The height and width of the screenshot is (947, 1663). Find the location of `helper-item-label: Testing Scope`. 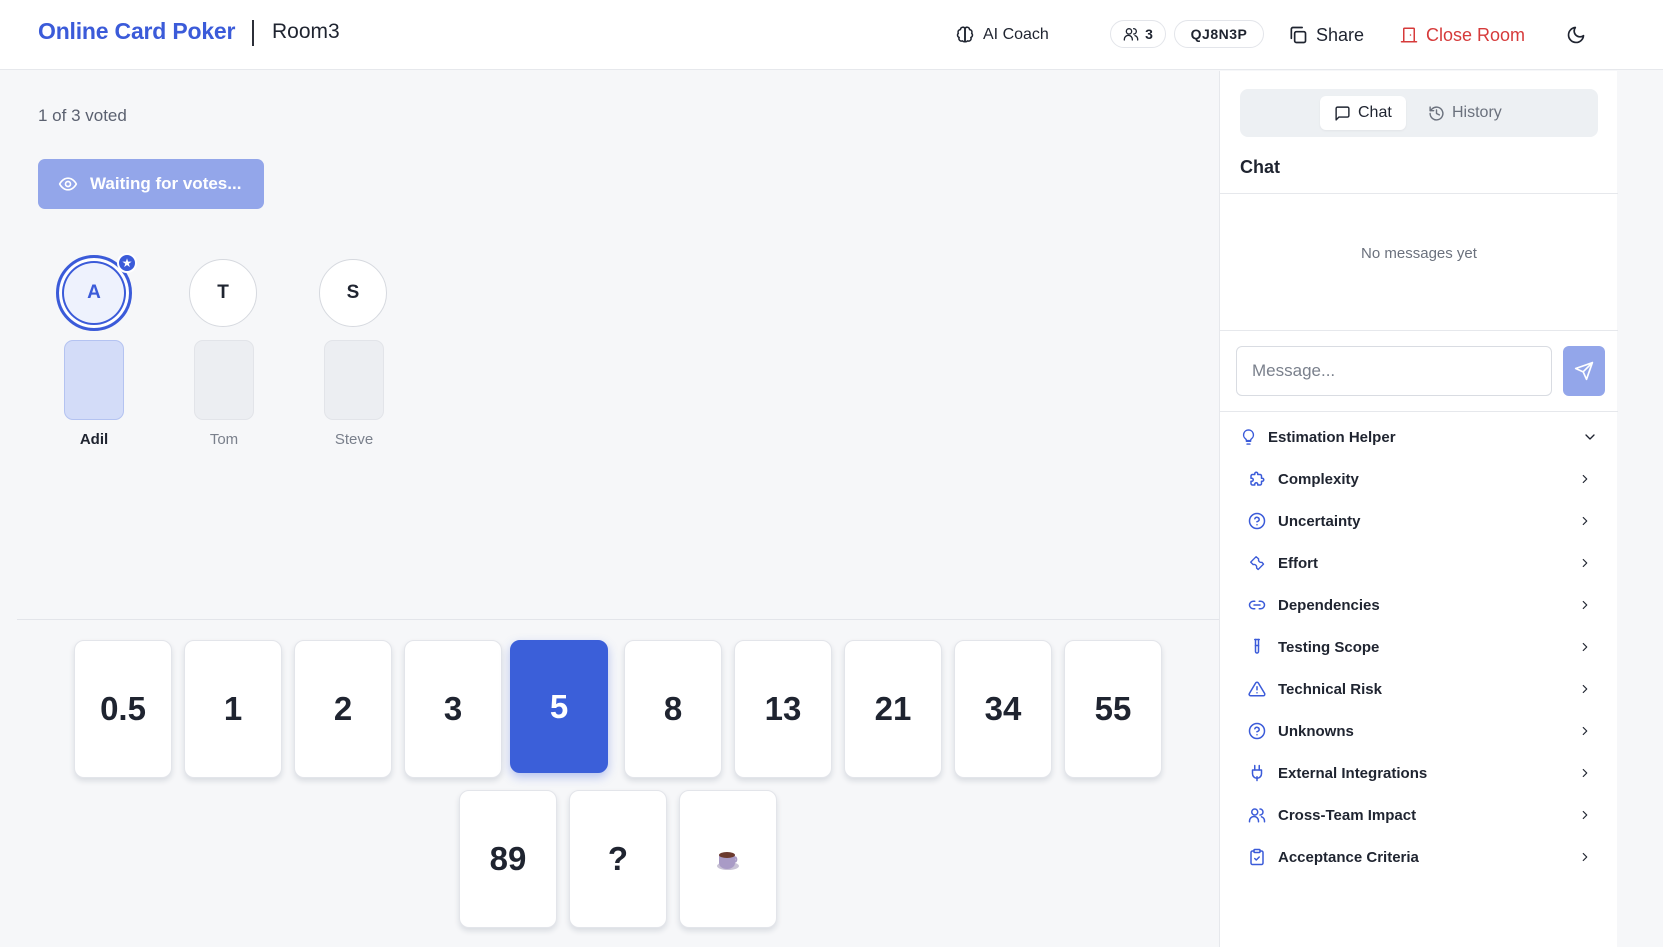

helper-item-label: Testing Scope is located at coordinates (1329, 647).